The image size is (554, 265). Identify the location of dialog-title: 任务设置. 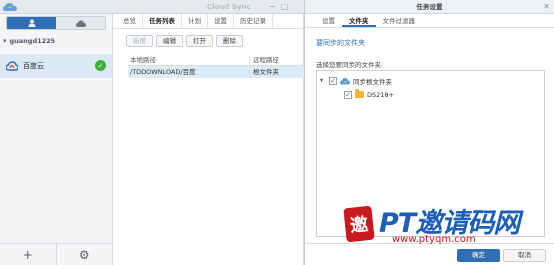
(429, 7).